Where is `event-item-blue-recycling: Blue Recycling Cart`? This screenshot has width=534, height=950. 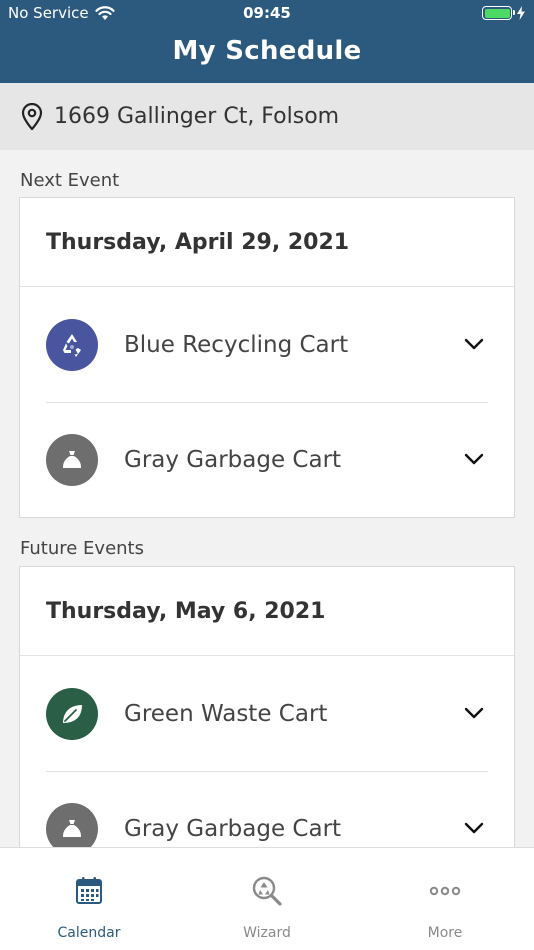
event-item-blue-recycling: Blue Recycling Cart is located at coordinates (267, 344).